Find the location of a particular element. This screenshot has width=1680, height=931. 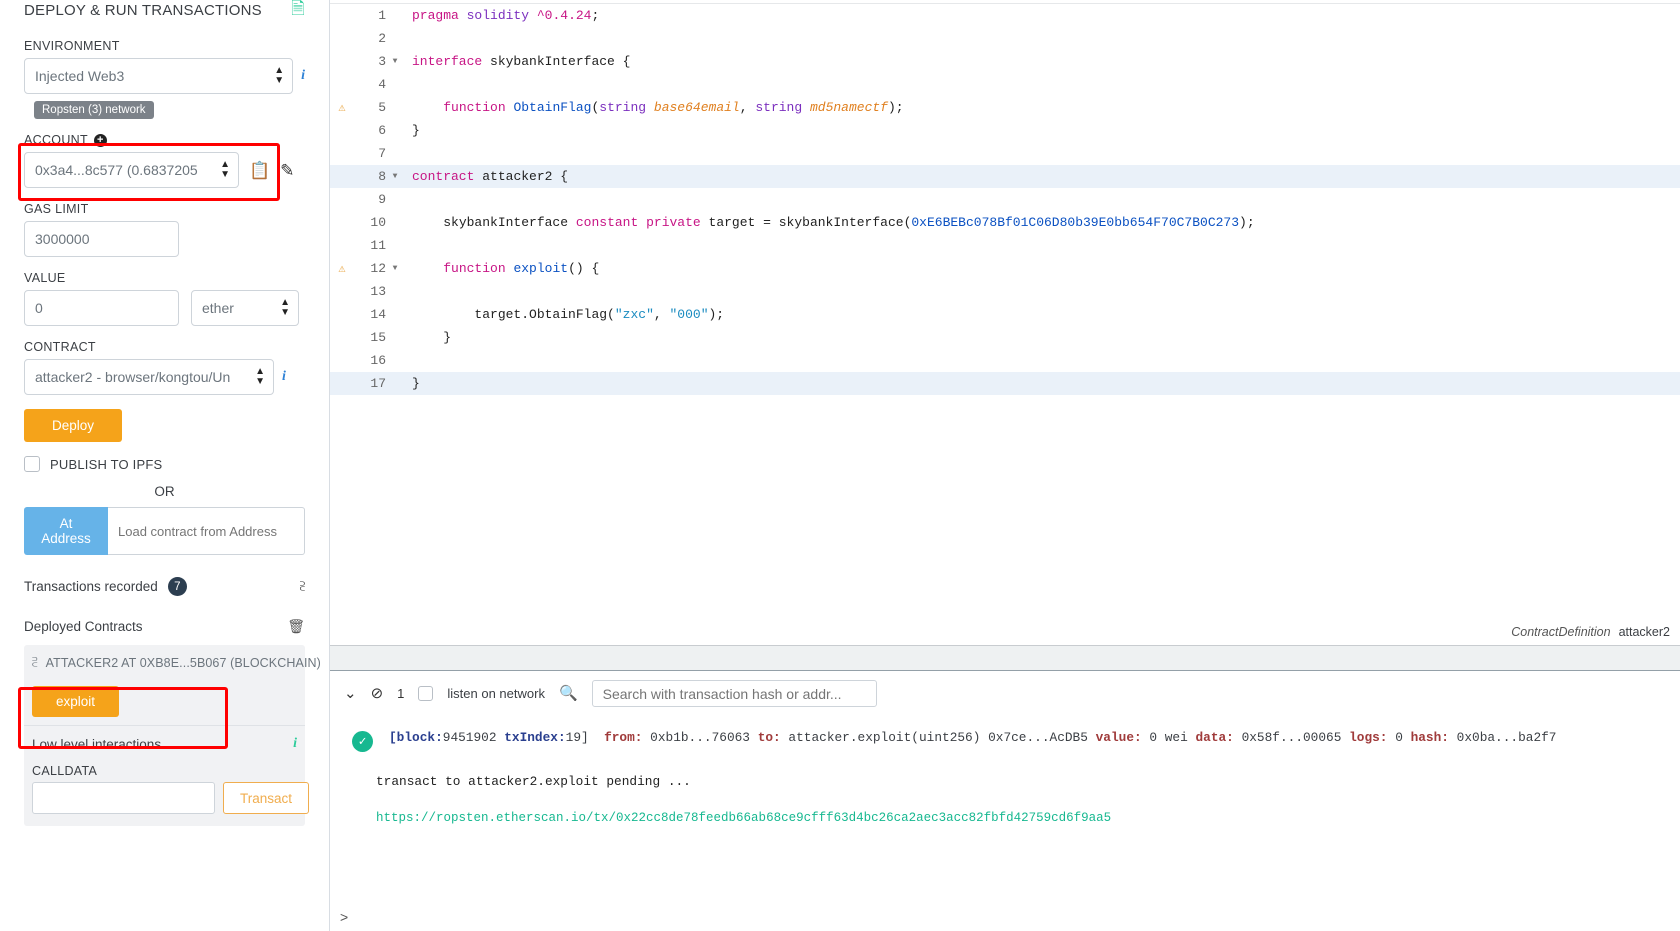

publish-ipfs-row: PUBLISH TO IPFS is located at coordinates (164, 464).